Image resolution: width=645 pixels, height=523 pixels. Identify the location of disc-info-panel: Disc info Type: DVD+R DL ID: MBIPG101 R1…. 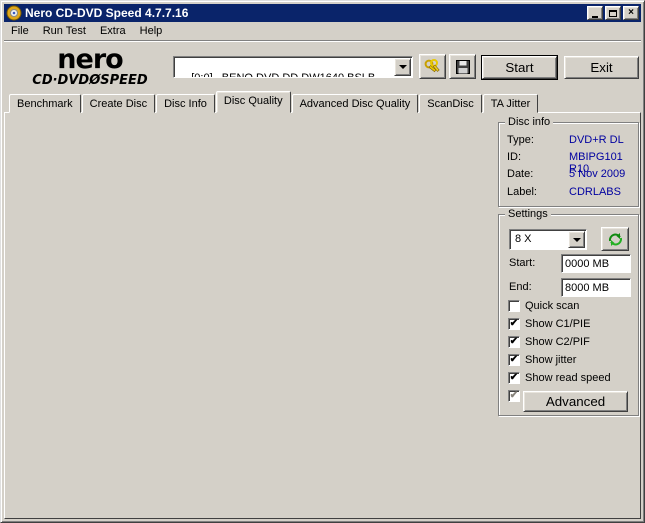
(568, 161).